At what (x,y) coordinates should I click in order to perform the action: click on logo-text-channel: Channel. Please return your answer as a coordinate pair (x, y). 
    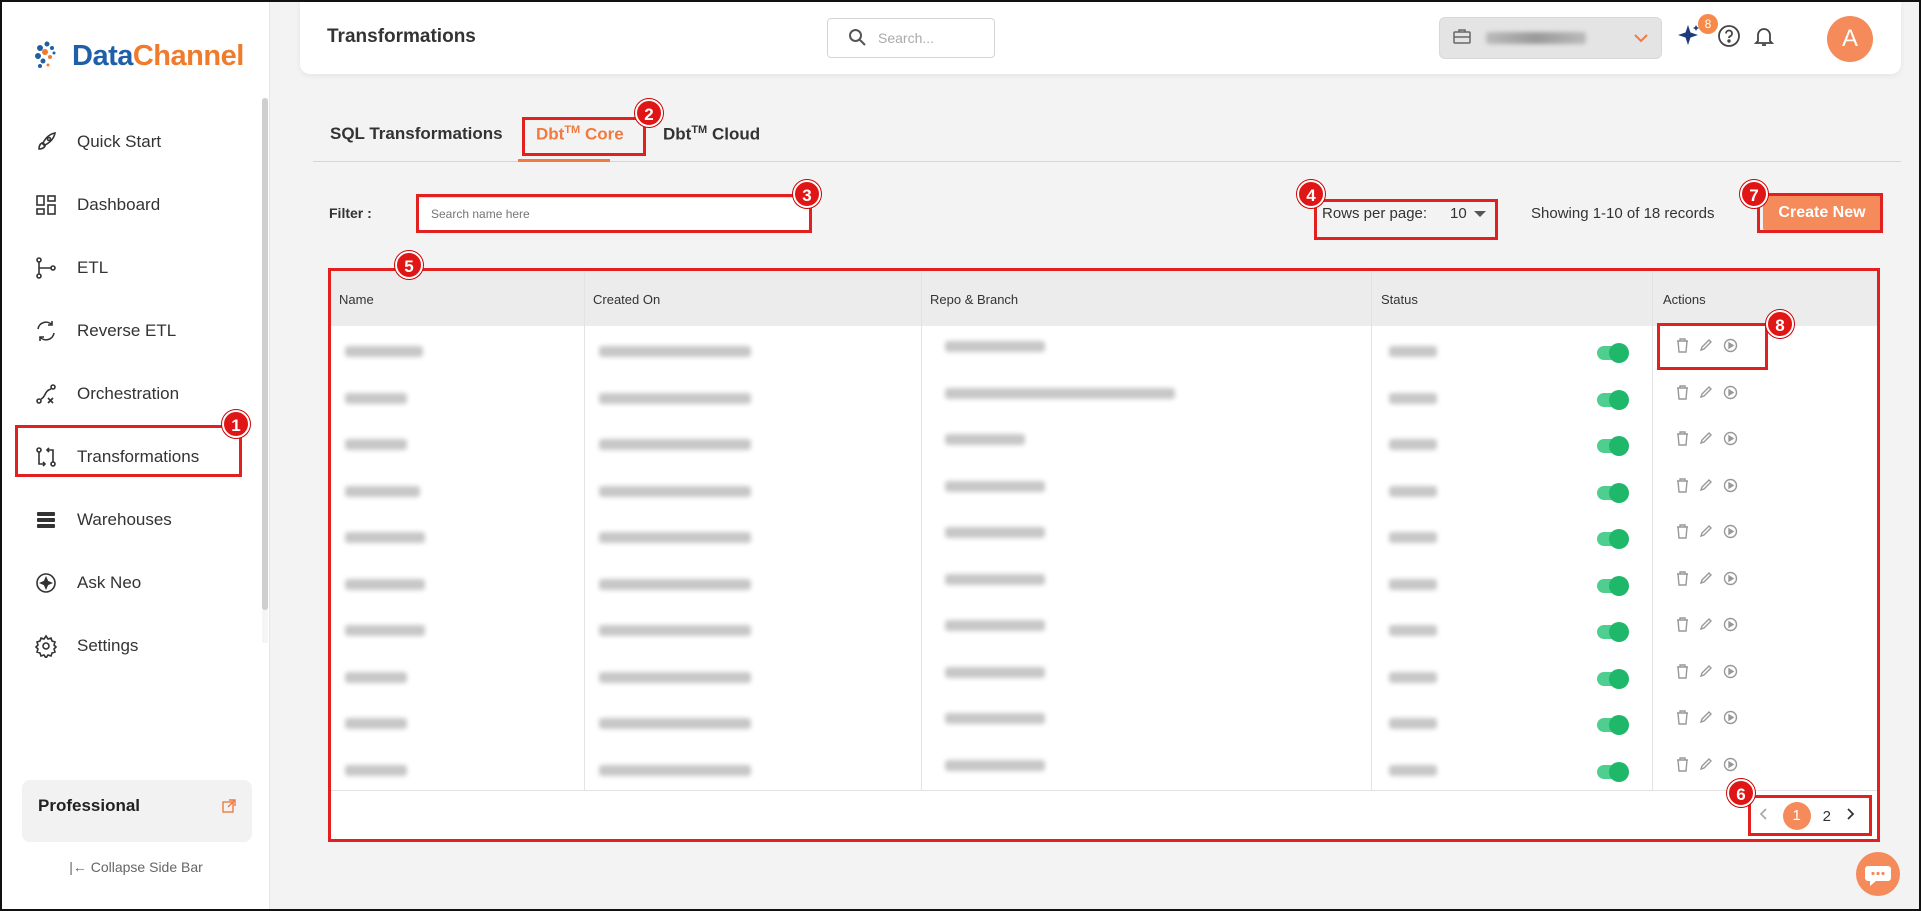
    Looking at the image, I should click on (188, 55).